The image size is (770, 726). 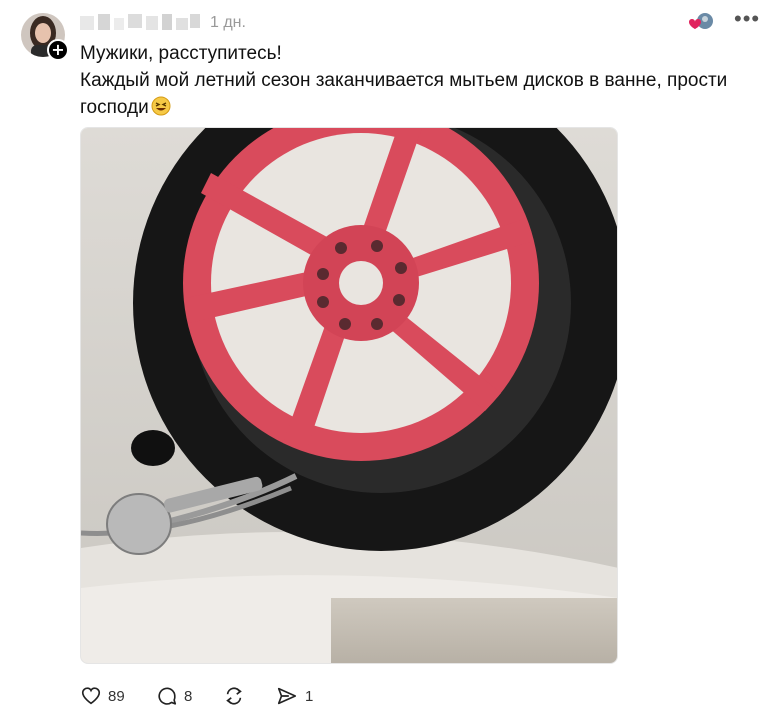 I want to click on repost-button, so click(x=234, y=696).